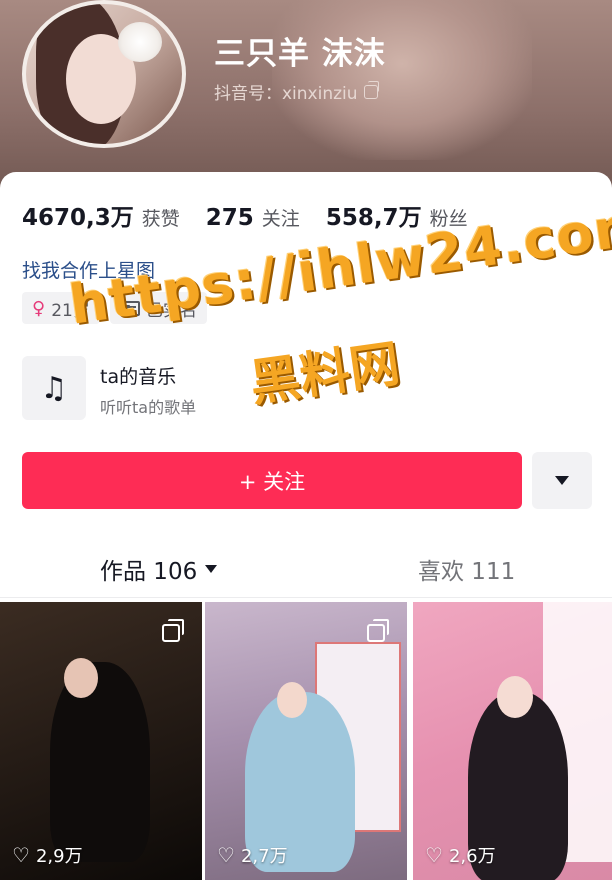  I want to click on stat-following: 275 关注, so click(253, 217).